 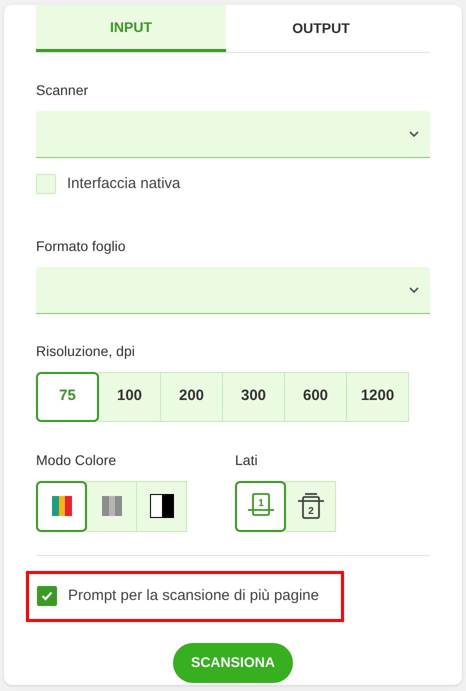 I want to click on field-label: Formato foglio, so click(x=81, y=246).